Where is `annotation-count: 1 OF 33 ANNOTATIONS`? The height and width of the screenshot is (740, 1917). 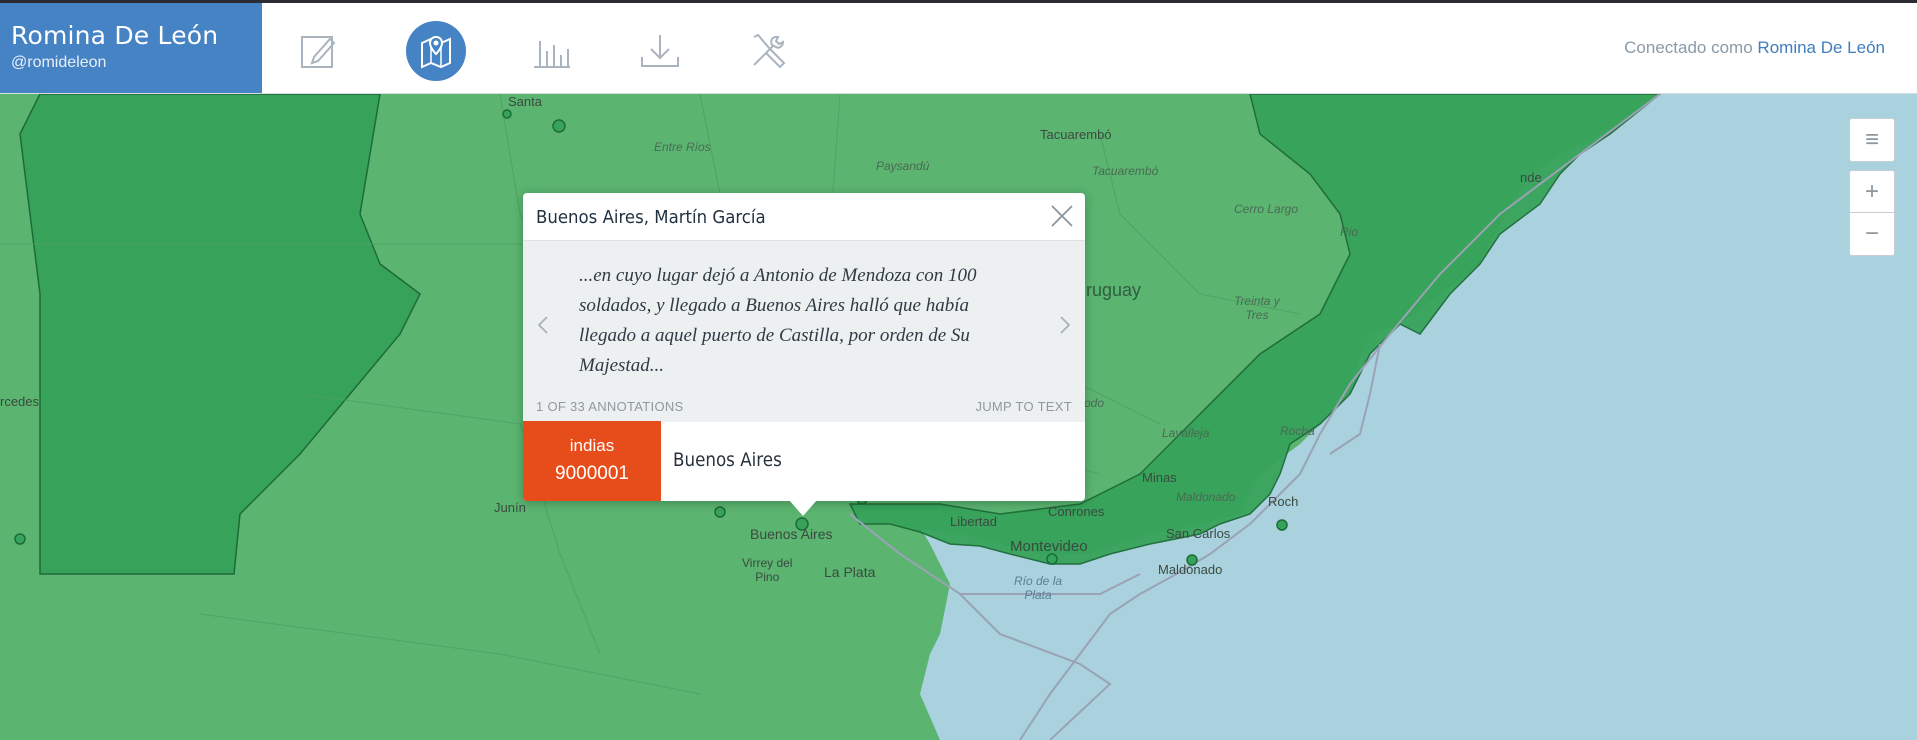
annotation-count: 1 OF 33 ANNOTATIONS is located at coordinates (610, 406).